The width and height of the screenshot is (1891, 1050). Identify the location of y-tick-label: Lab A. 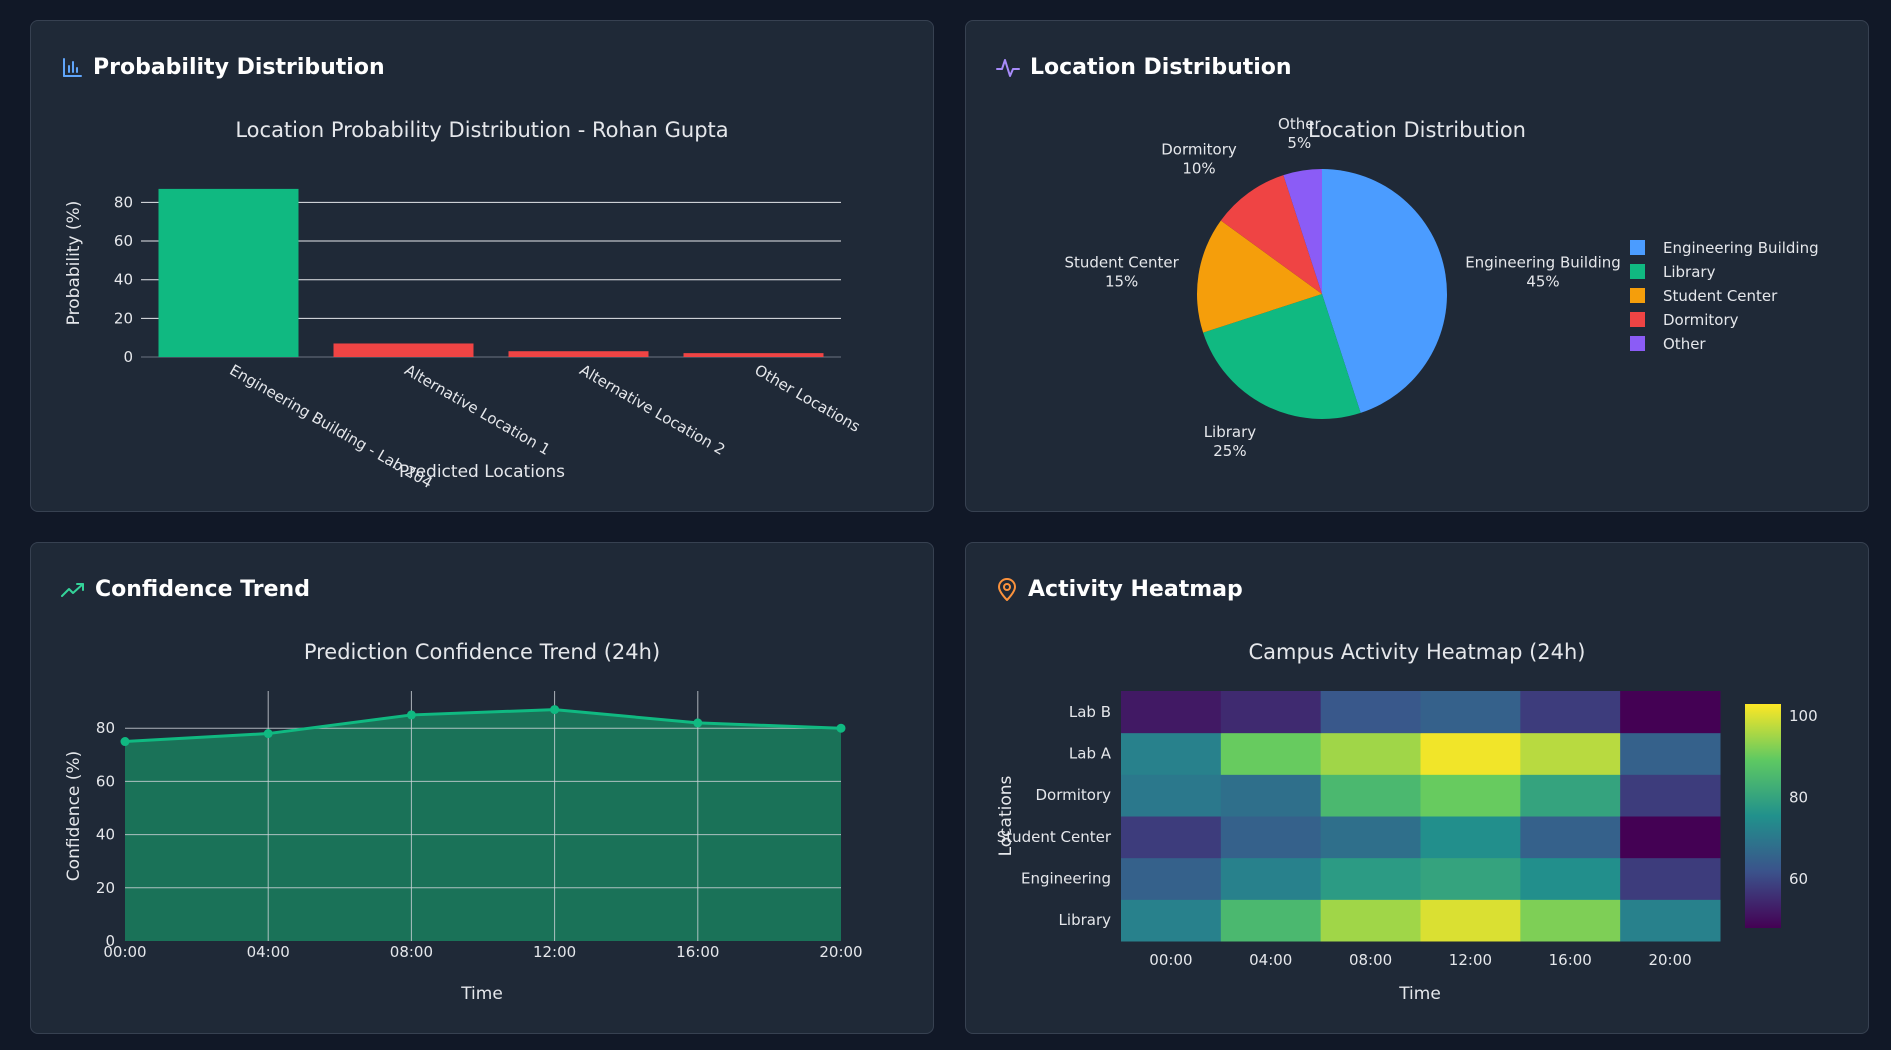
(1090, 754).